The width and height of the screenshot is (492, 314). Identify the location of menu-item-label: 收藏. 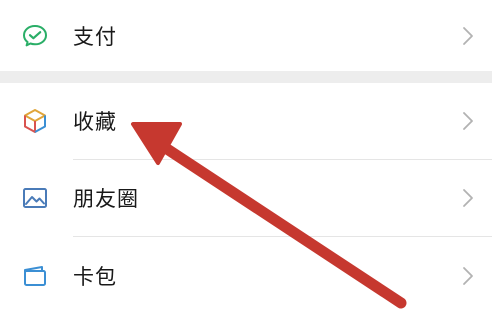
(95, 122).